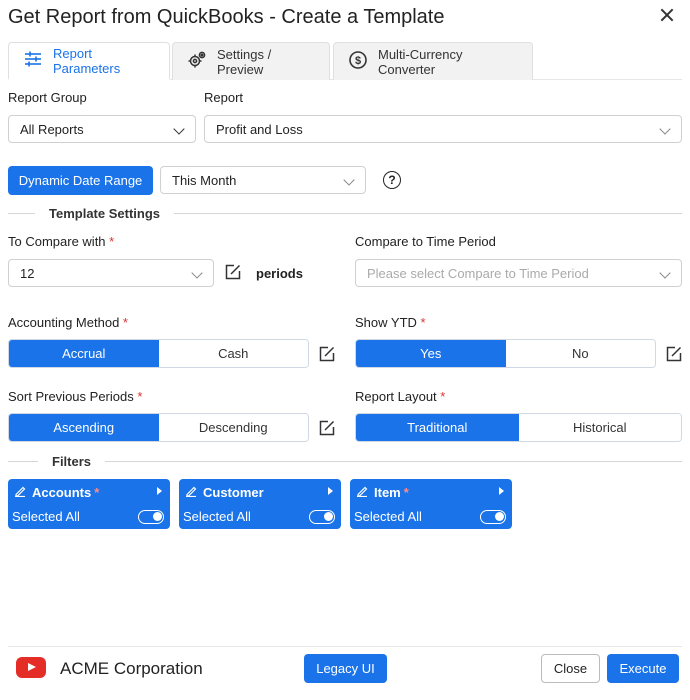 This screenshot has width=690, height=700. Describe the element at coordinates (392, 180) in the screenshot. I see `help-icon: ?` at that location.